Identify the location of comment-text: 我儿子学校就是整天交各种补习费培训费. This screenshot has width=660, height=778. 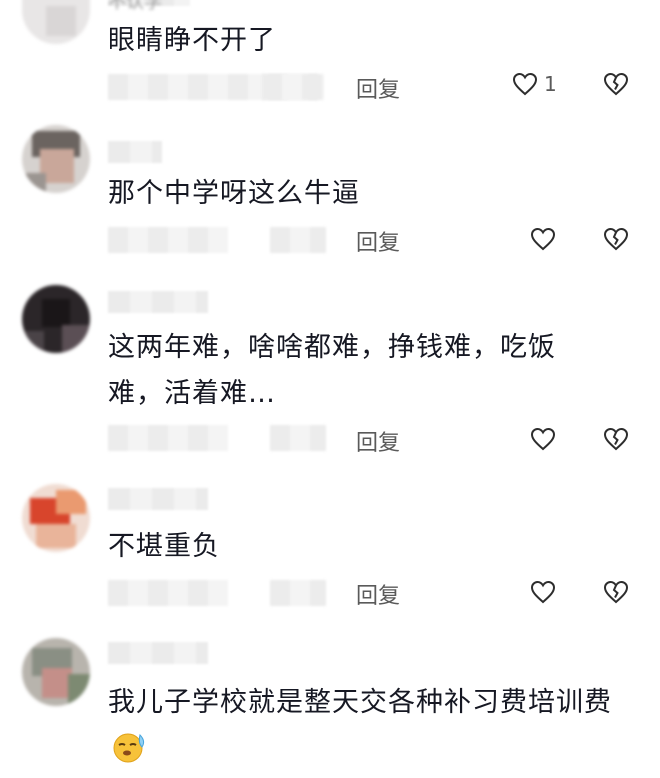
(373, 729).